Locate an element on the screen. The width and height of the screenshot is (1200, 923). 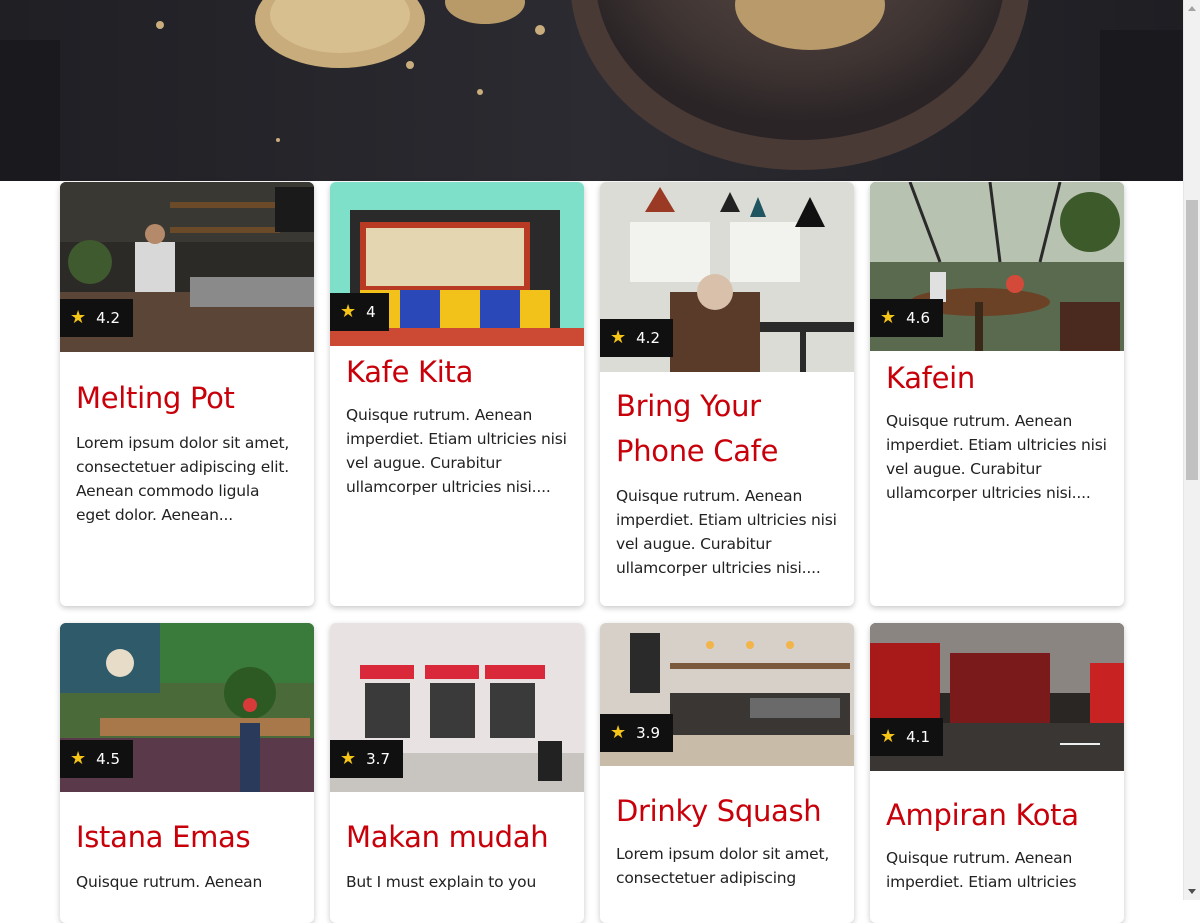
rating-badge: ★ 4.5 is located at coordinates (96, 759).